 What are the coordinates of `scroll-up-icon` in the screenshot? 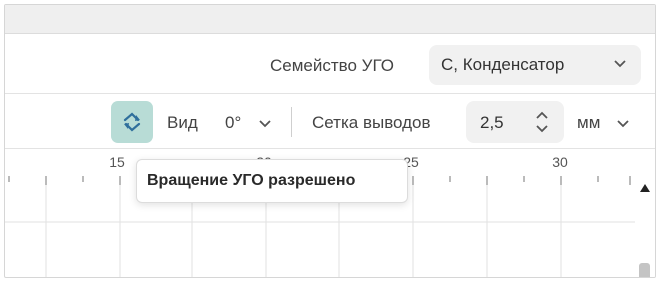 It's located at (645, 188).